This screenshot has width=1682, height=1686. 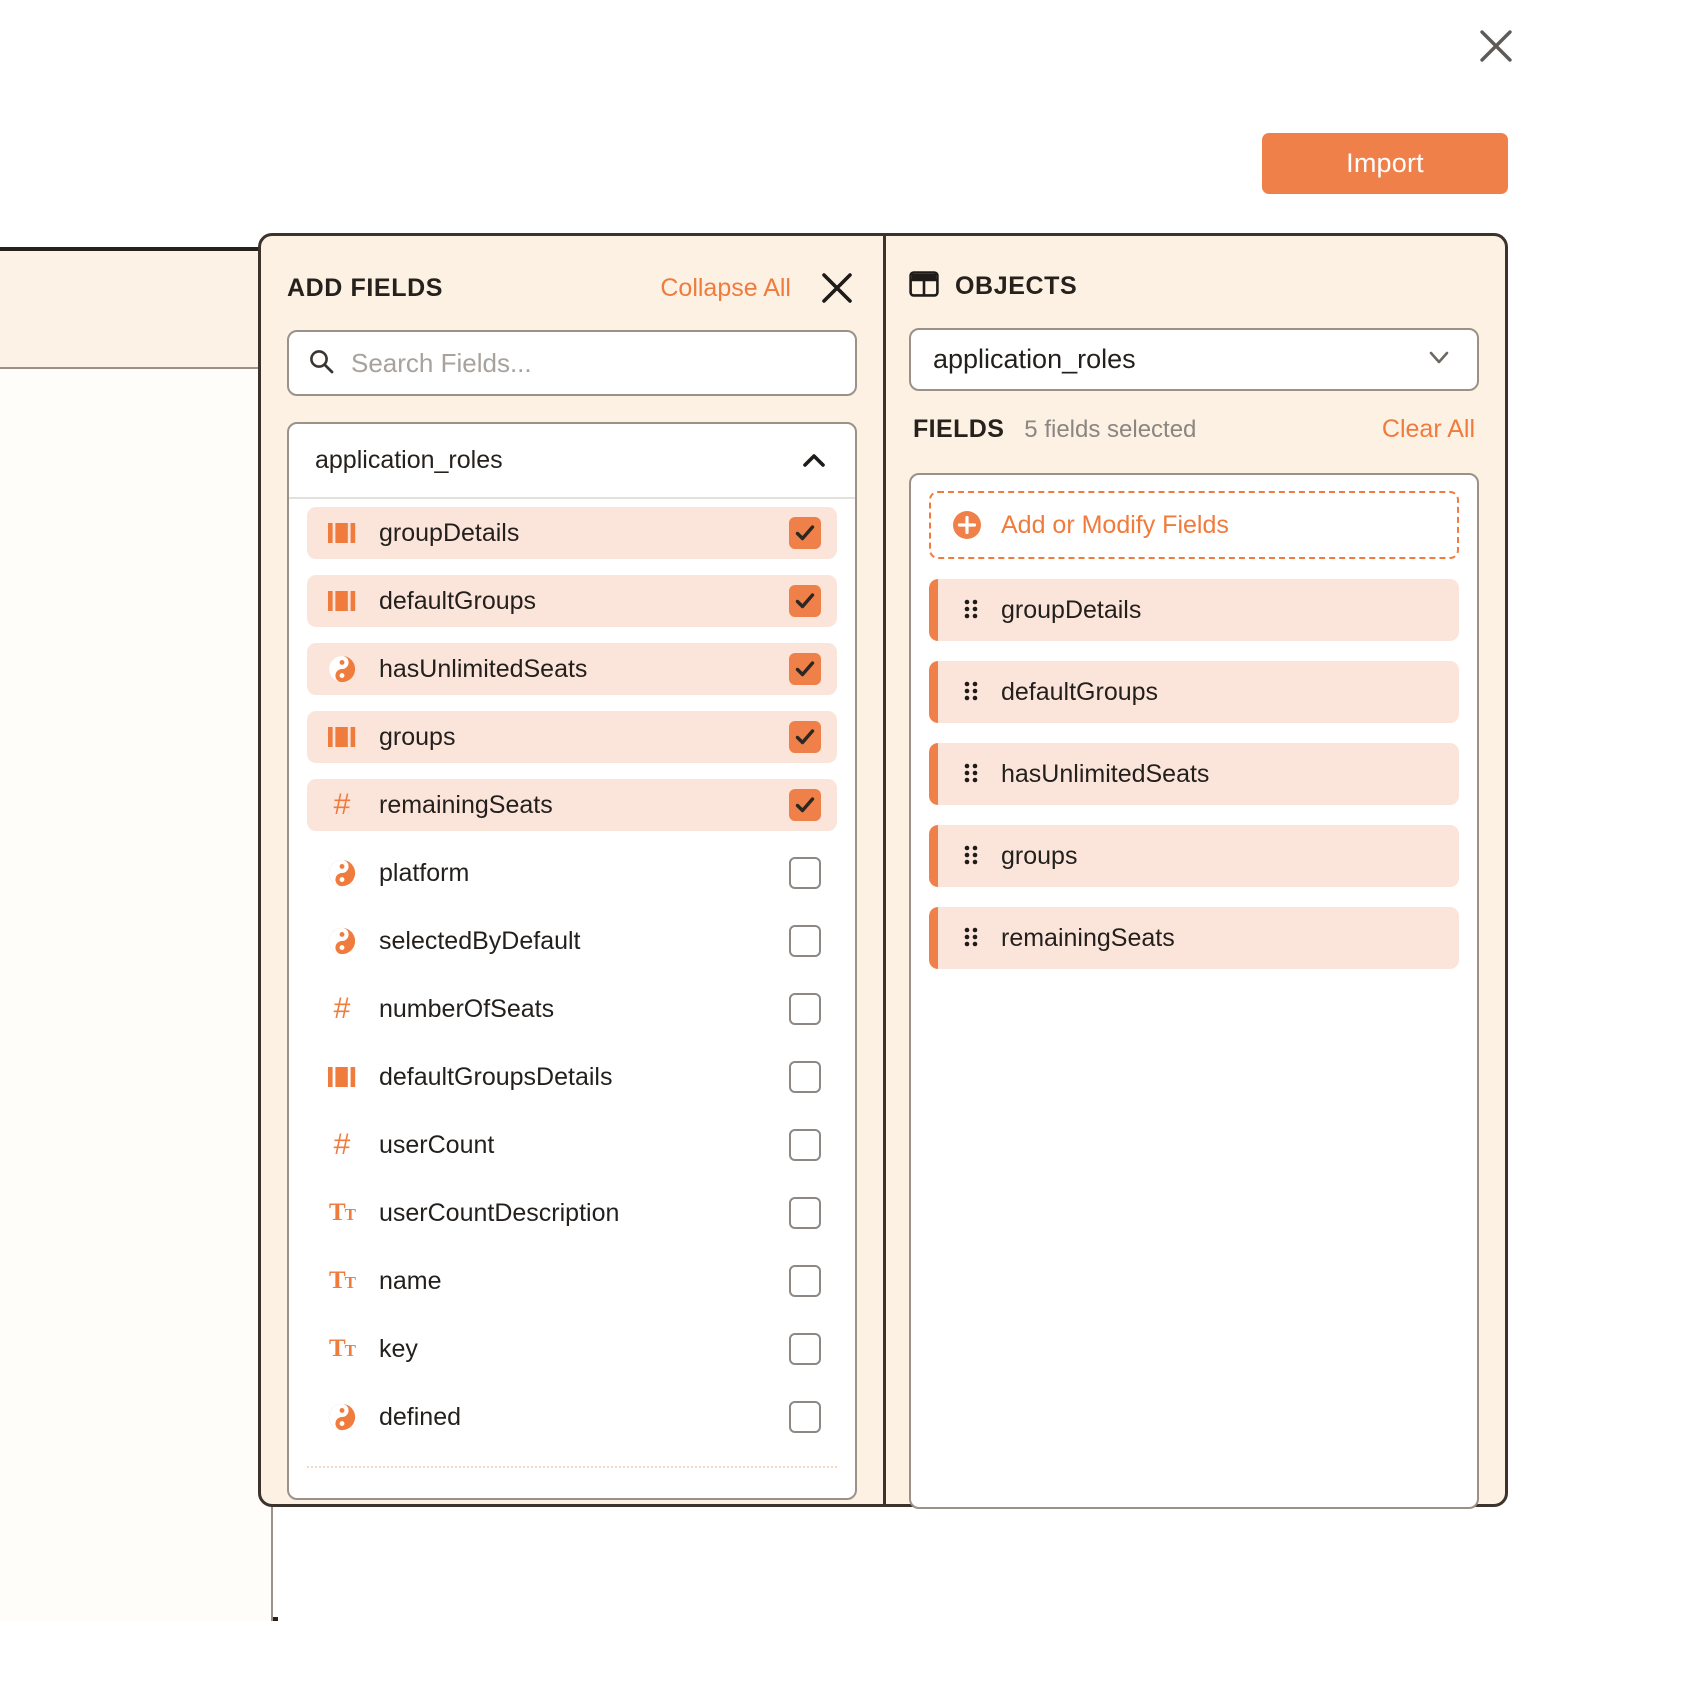 I want to click on collapse-all-button: Collapse All, so click(x=725, y=288).